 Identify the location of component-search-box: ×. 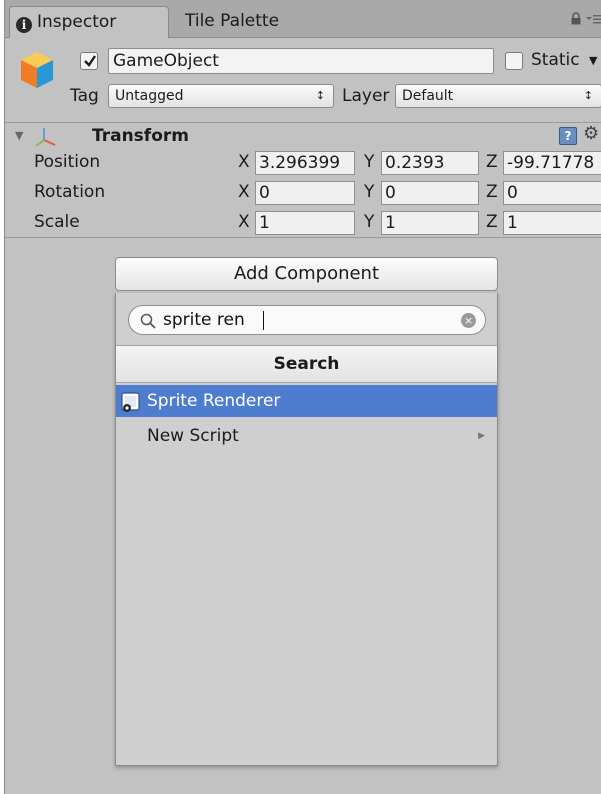
(307, 320).